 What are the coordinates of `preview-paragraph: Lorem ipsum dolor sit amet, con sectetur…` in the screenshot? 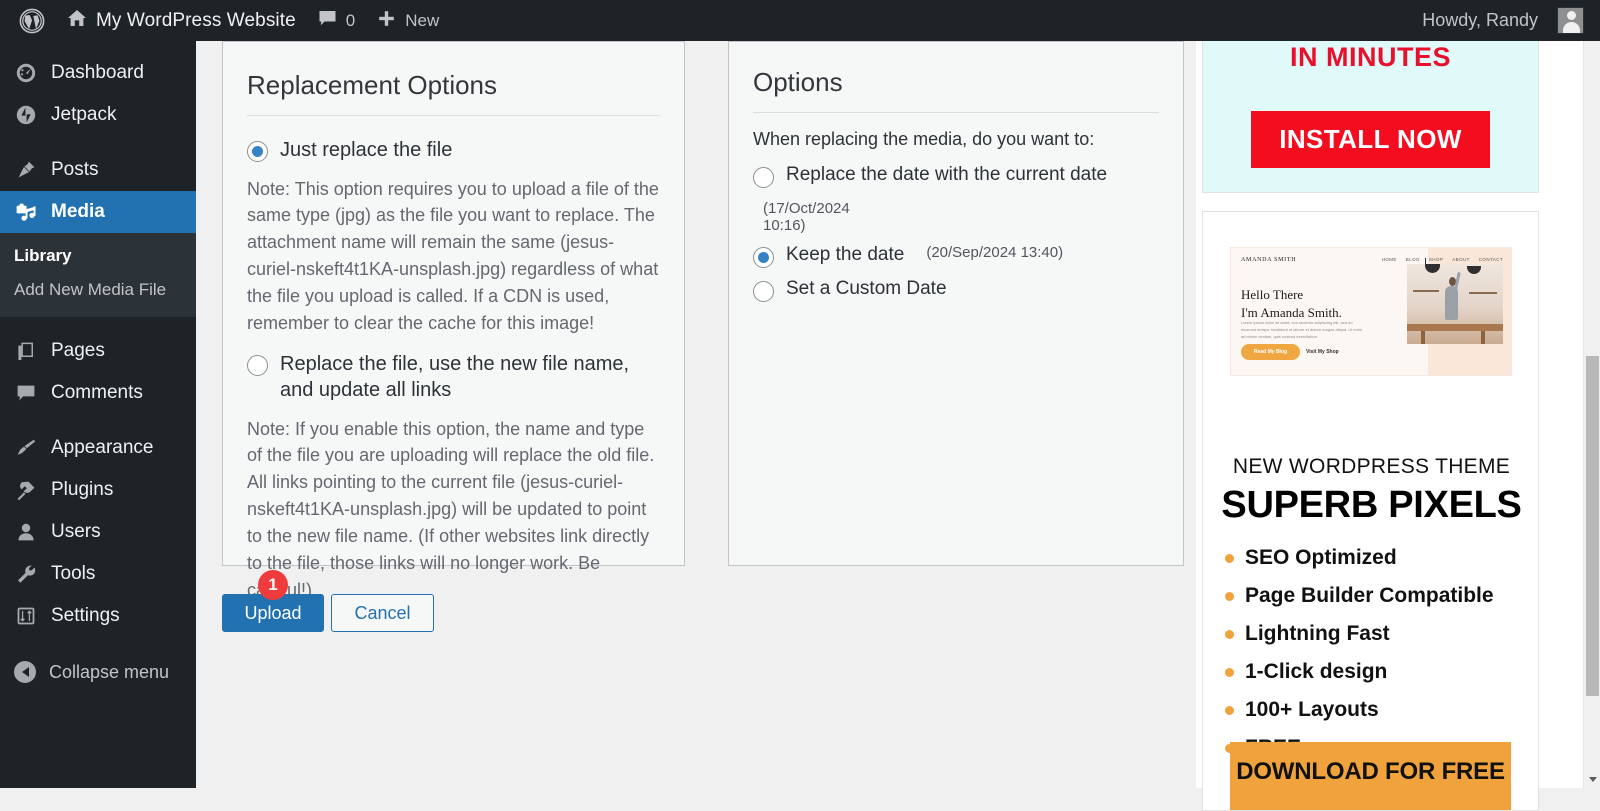 It's located at (1302, 329).